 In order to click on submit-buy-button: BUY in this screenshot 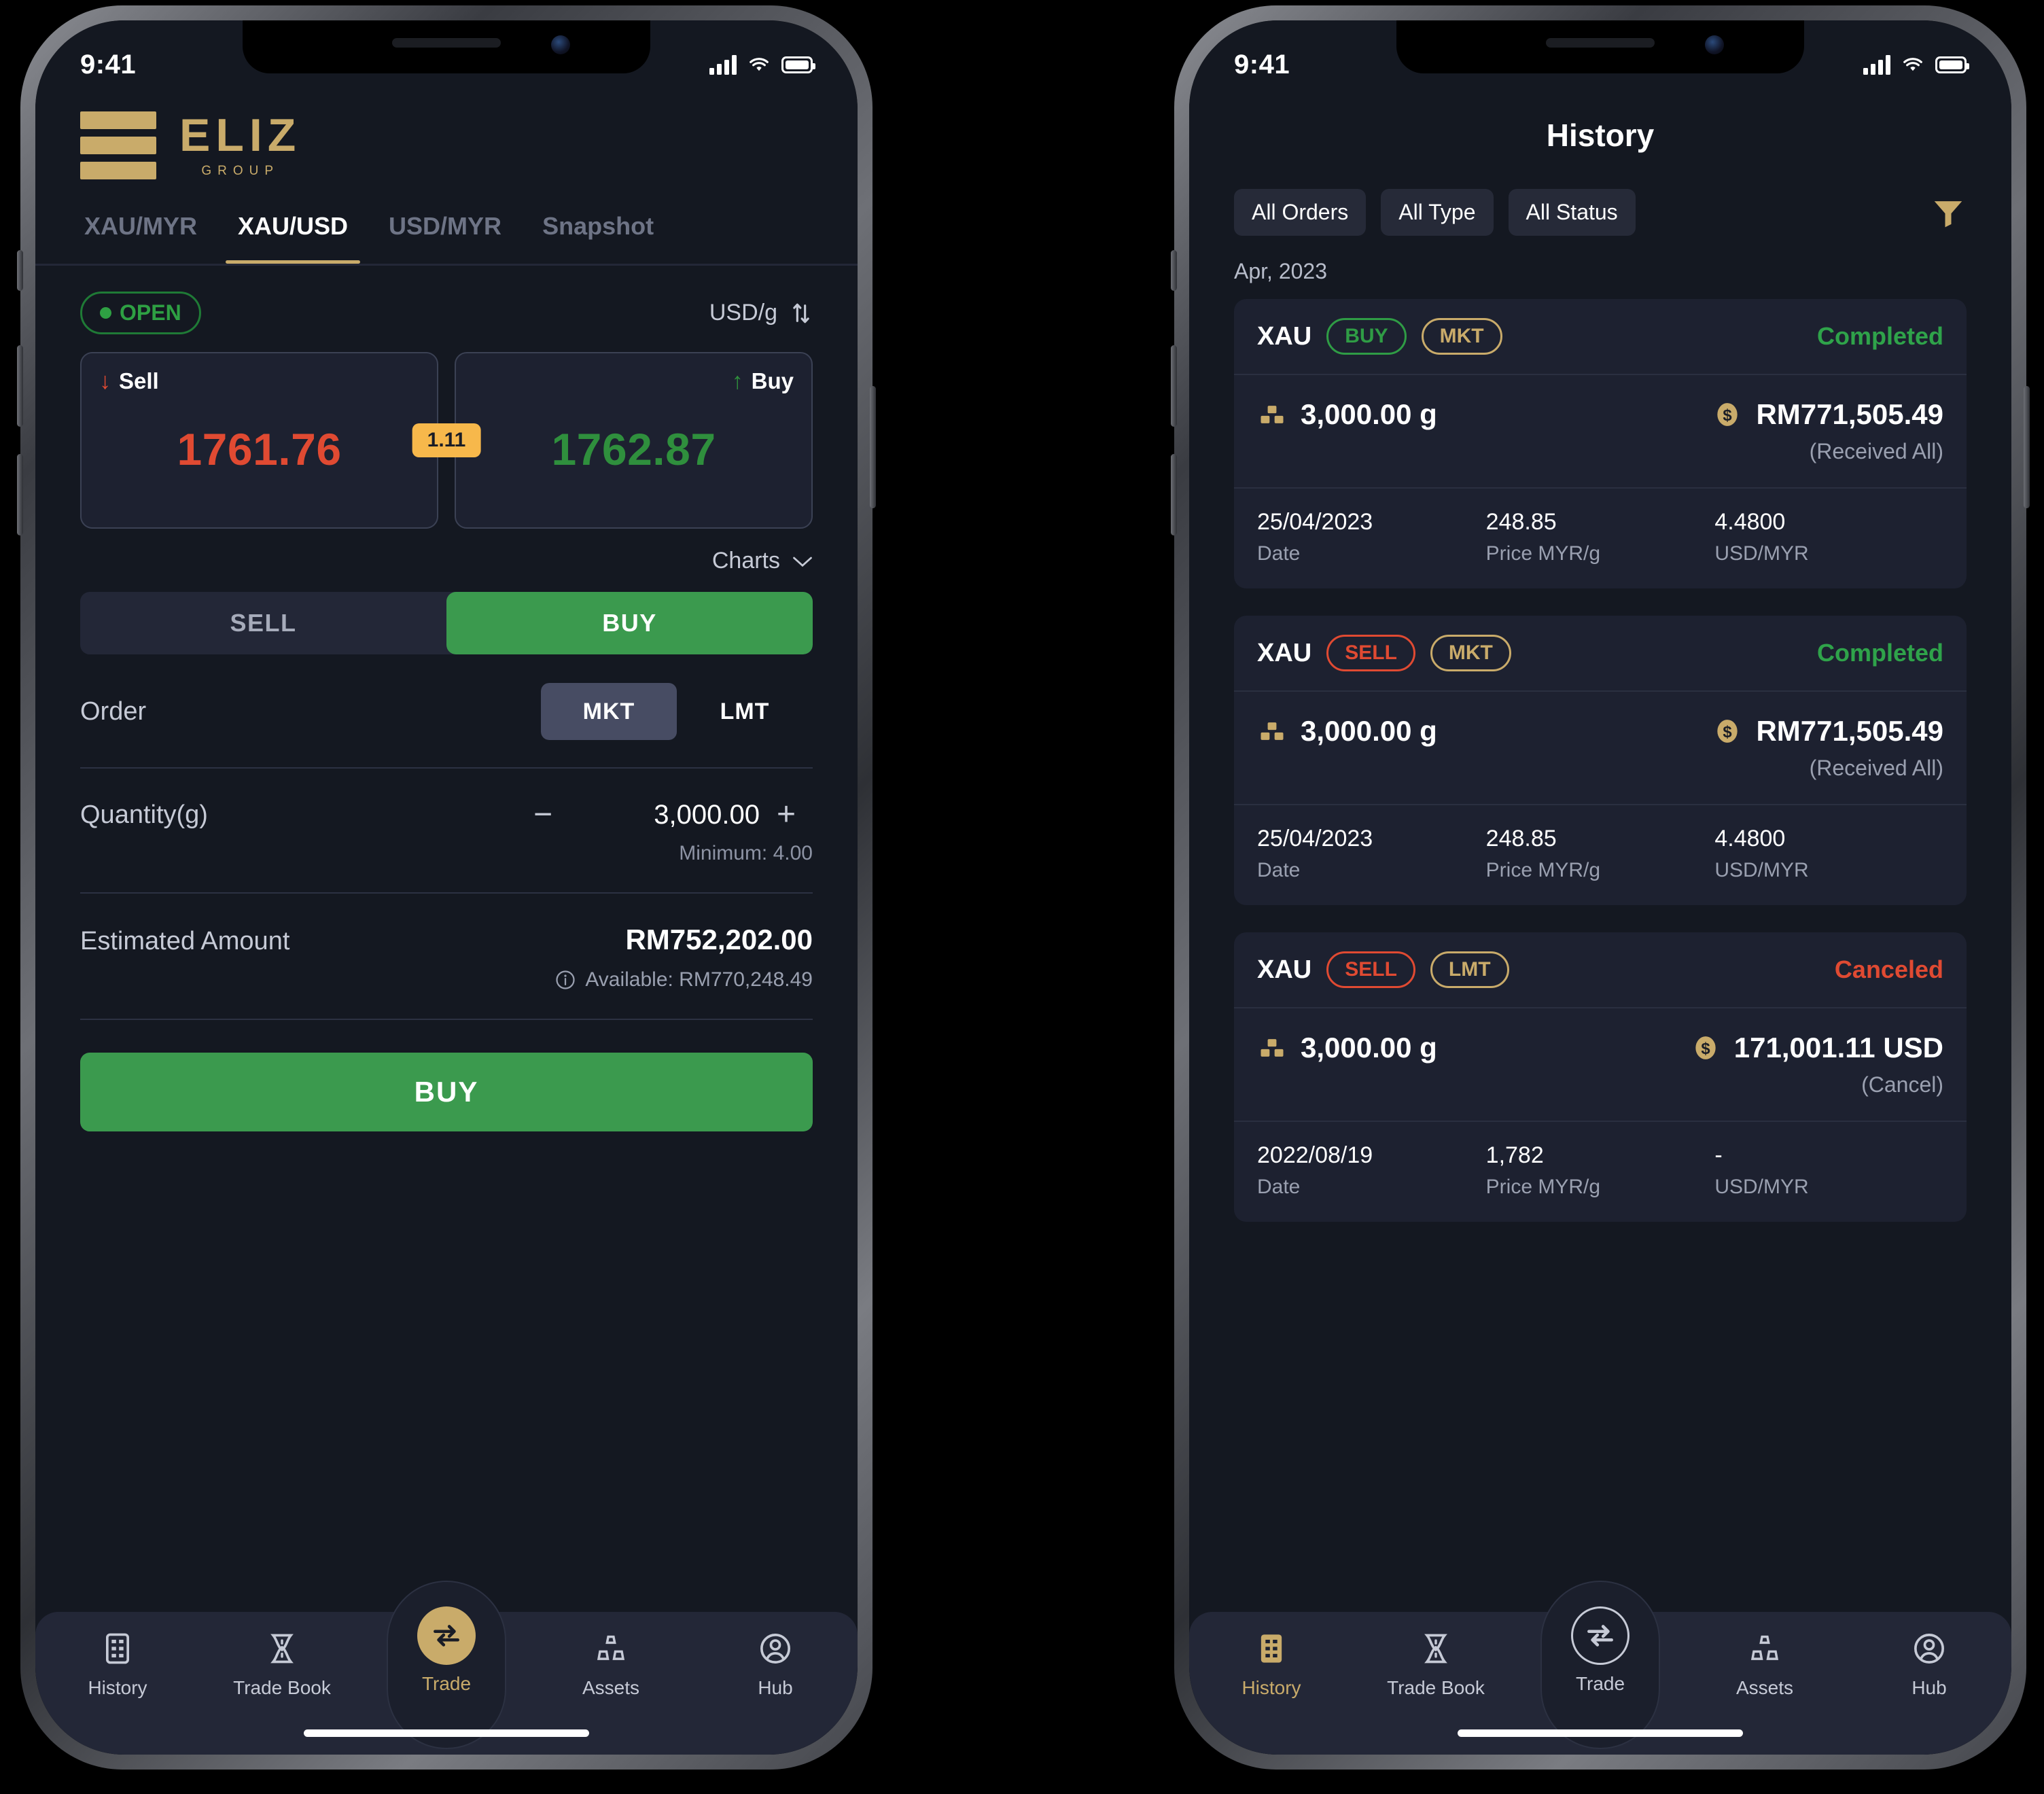, I will do `click(446, 1092)`.